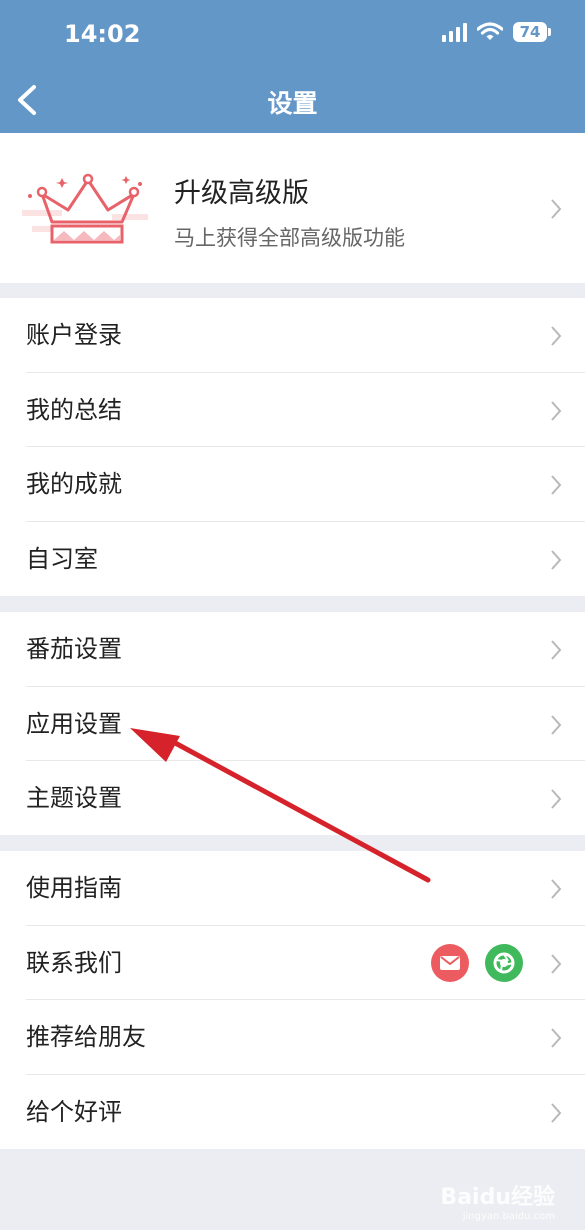  I want to click on watermark-logo: Baidu经验 jingyan.baidu.com, so click(497, 1200).